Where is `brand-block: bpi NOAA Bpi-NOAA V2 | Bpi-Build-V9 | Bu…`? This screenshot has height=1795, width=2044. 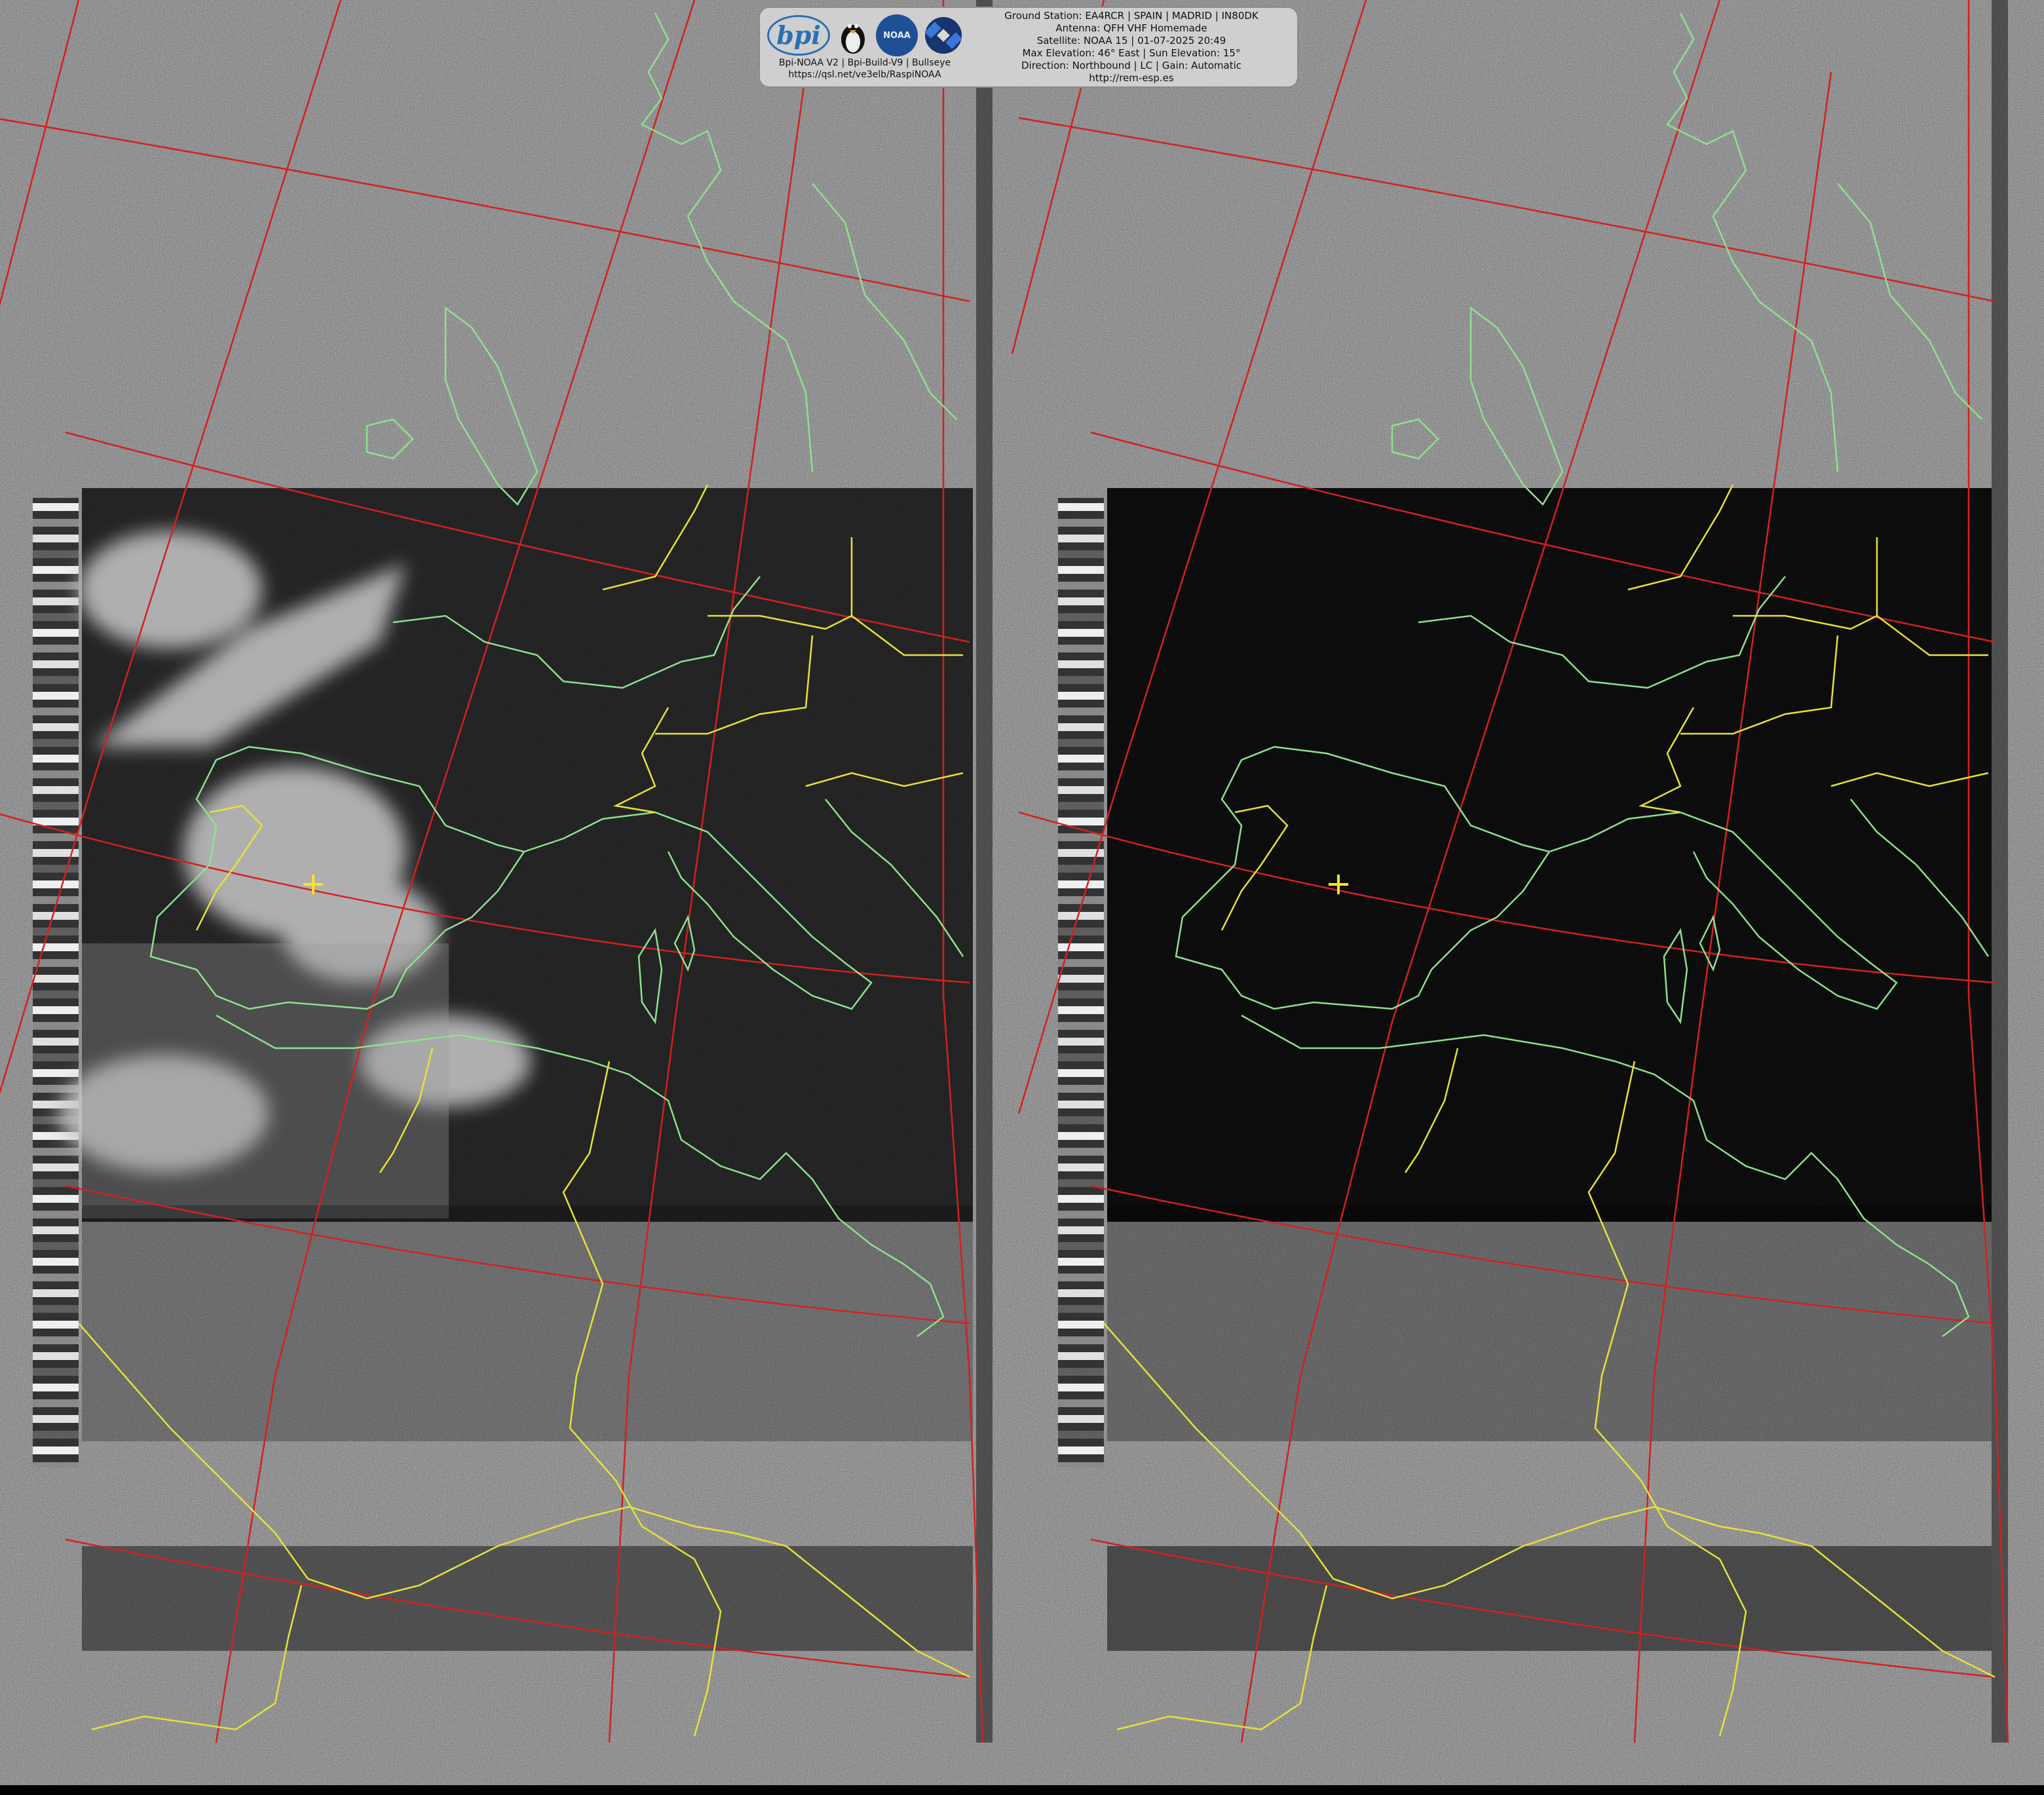 brand-block: bpi NOAA Bpi-NOAA V2 | Bpi-Build-V9 | Bu… is located at coordinates (865, 47).